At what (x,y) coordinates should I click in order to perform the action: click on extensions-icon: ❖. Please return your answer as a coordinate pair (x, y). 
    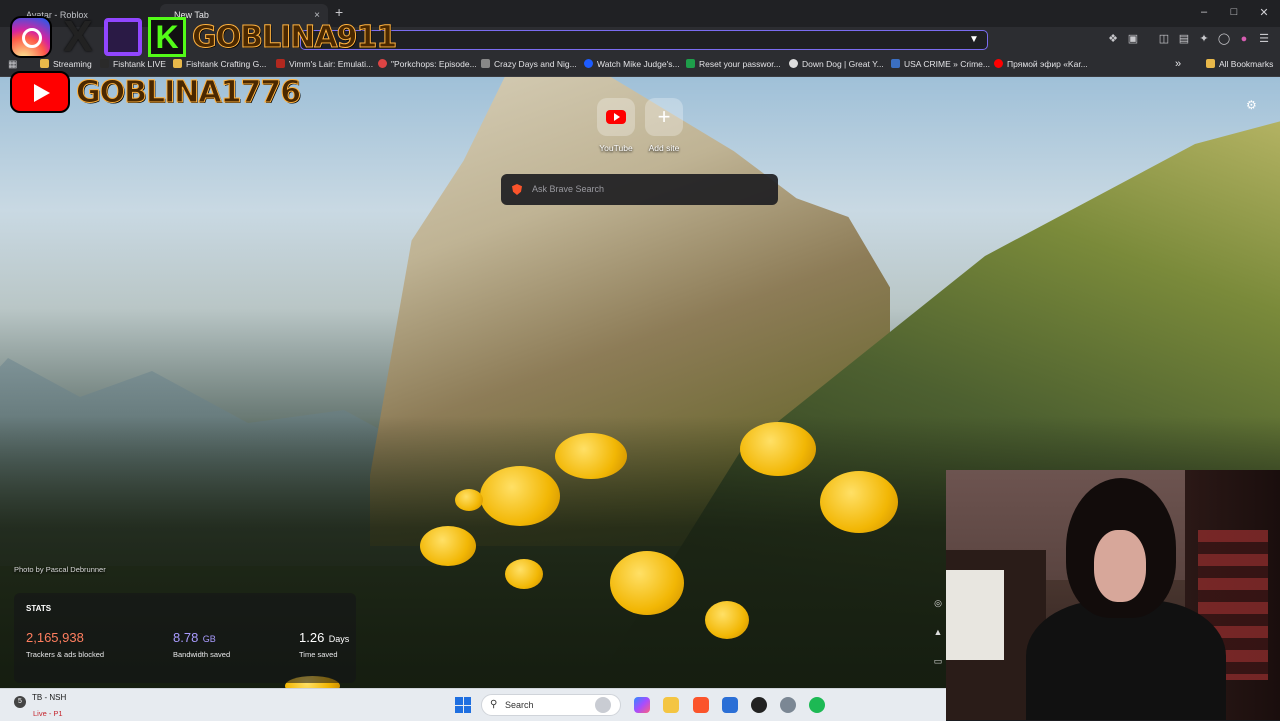
    Looking at the image, I should click on (1113, 39).